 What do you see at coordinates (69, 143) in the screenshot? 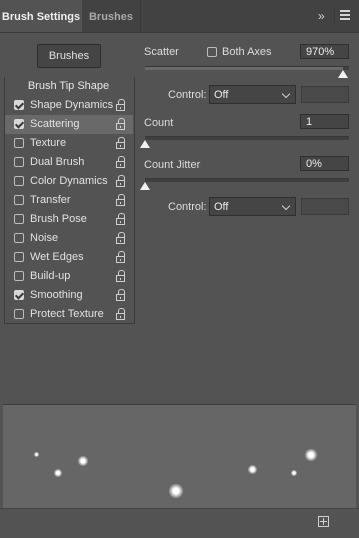
I see `option-item-texture: Texture` at bounding box center [69, 143].